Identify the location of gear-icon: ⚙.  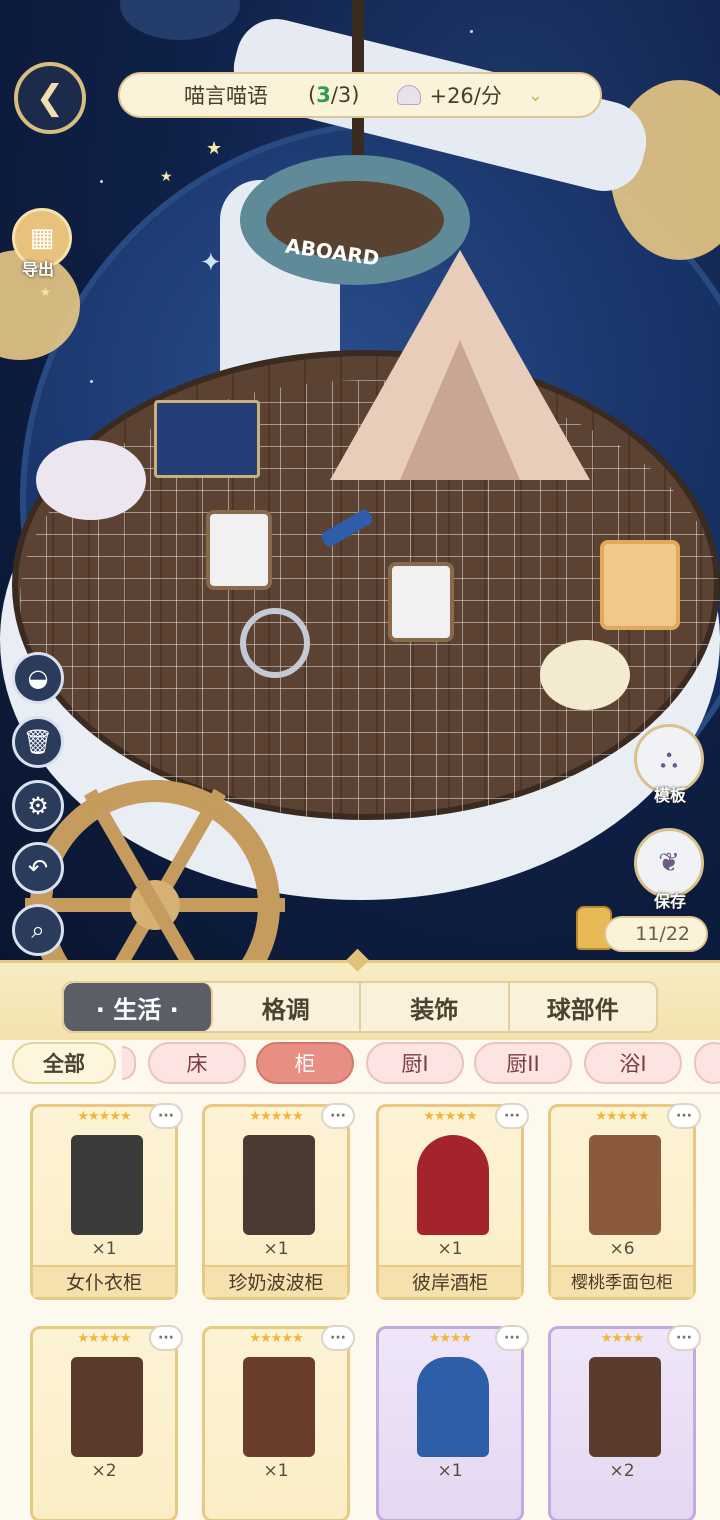
(38, 806).